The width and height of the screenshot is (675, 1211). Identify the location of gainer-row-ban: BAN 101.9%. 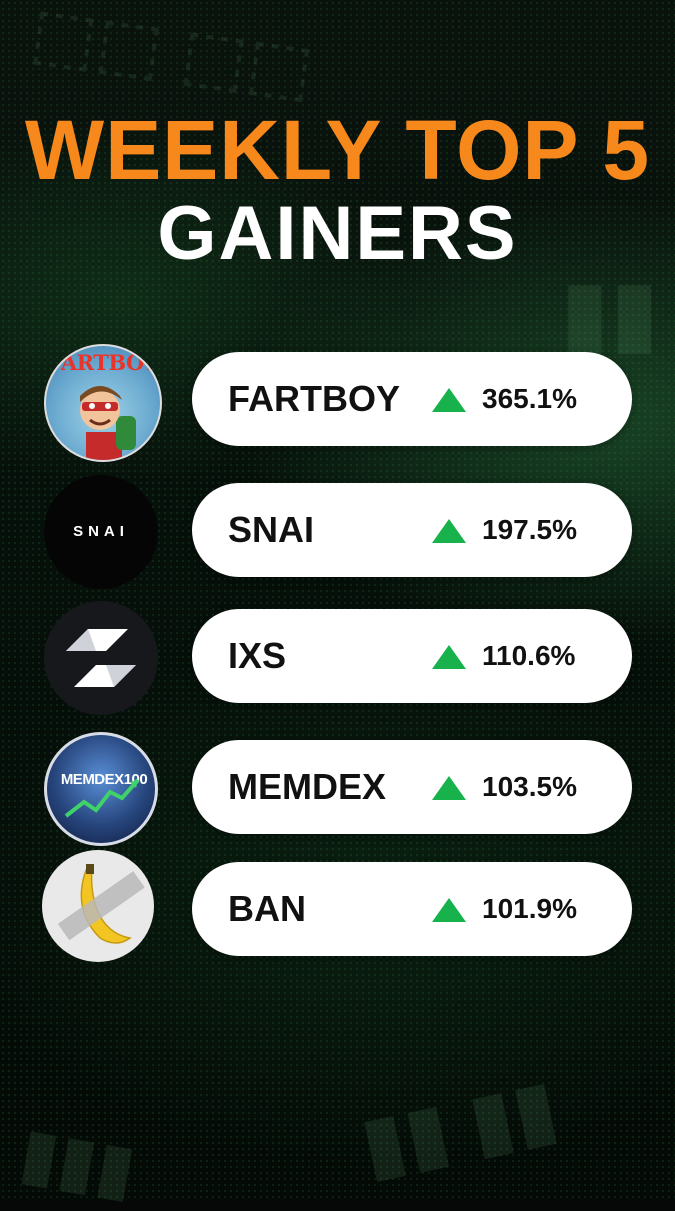
(337, 906).